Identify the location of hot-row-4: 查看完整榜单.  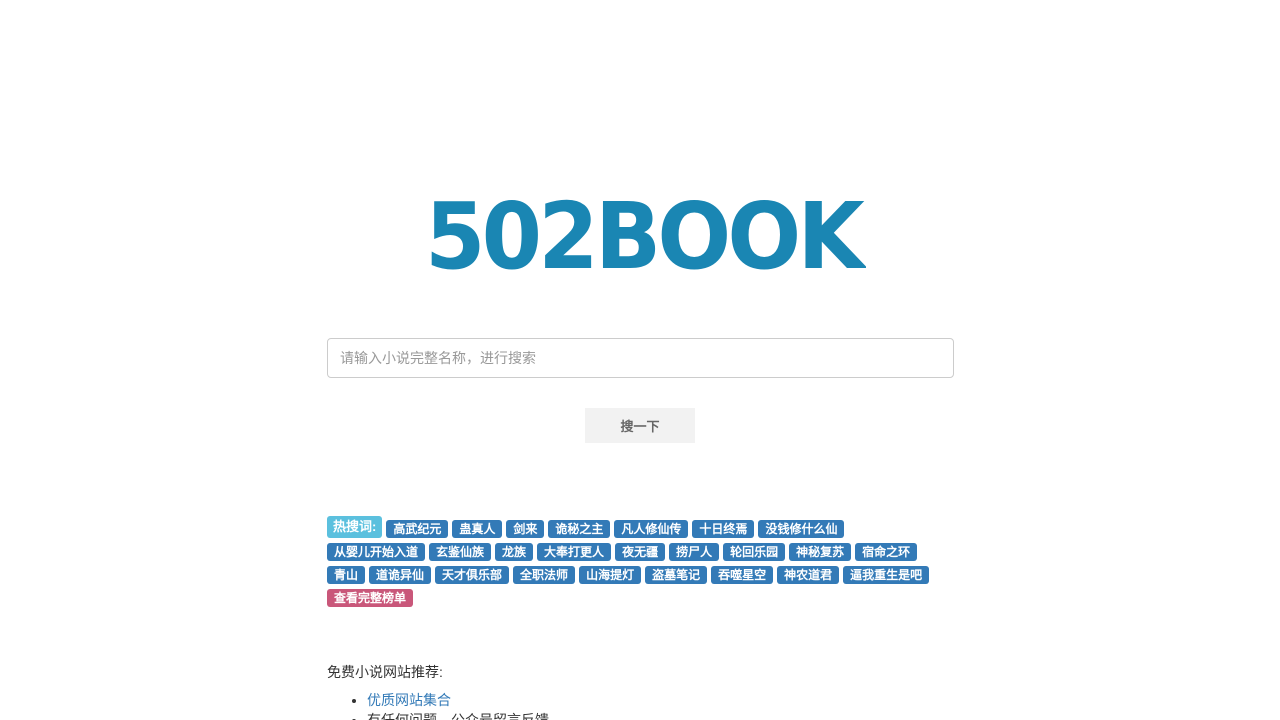
(642, 595).